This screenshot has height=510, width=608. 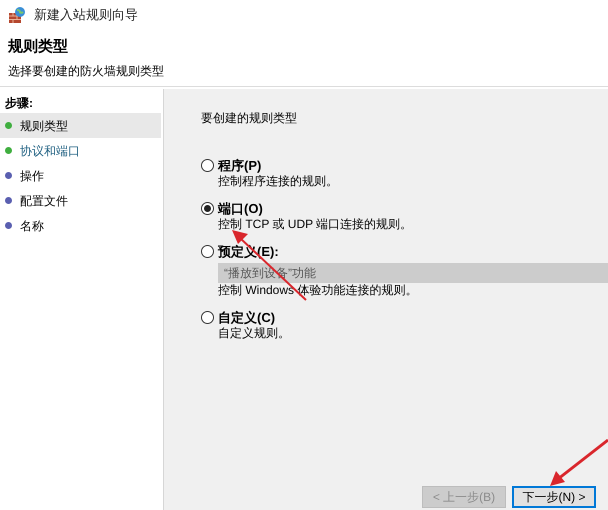 What do you see at coordinates (554, 497) in the screenshot?
I see `wizard-button: 下一步(N) >` at bounding box center [554, 497].